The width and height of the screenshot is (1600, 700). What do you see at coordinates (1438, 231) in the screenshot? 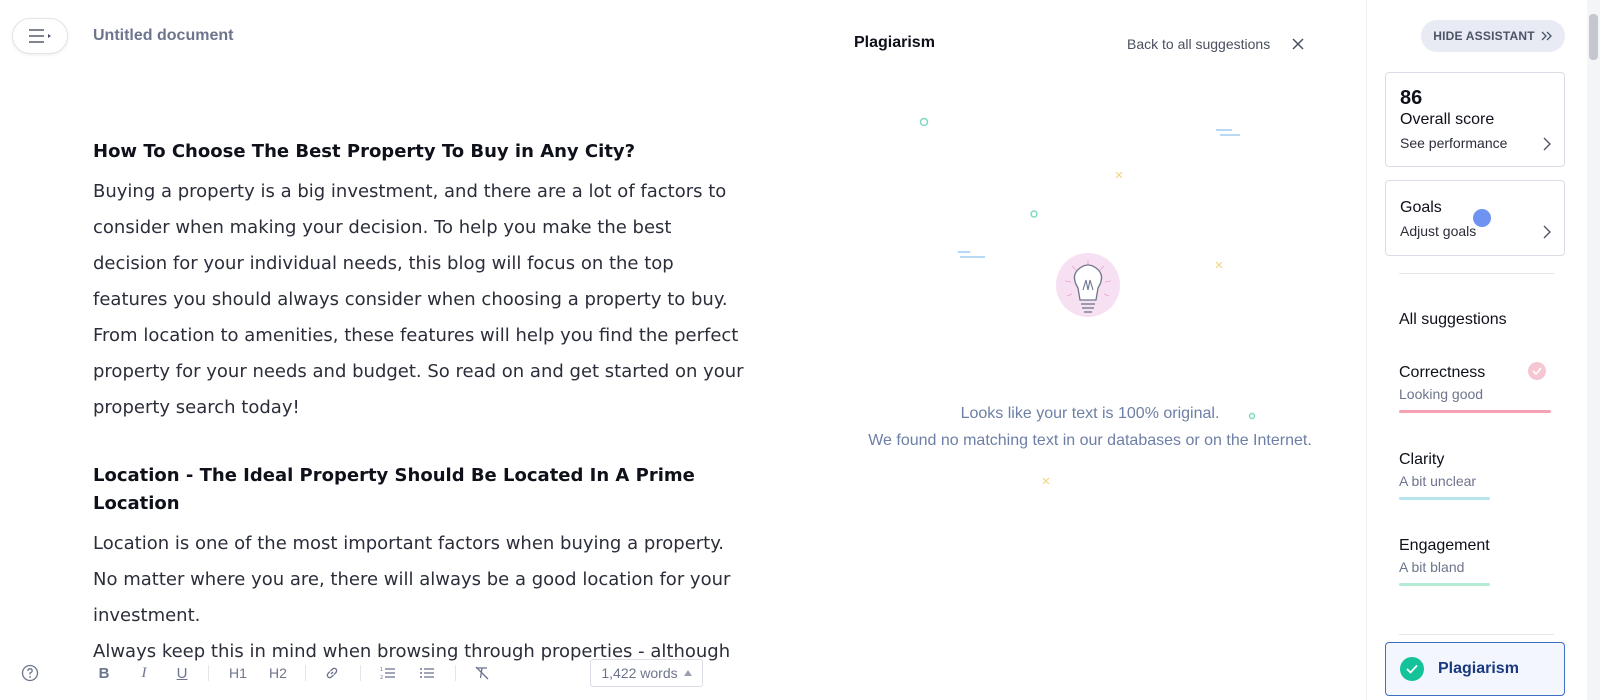
I see `adjust-goals-link: Adjust goals` at bounding box center [1438, 231].